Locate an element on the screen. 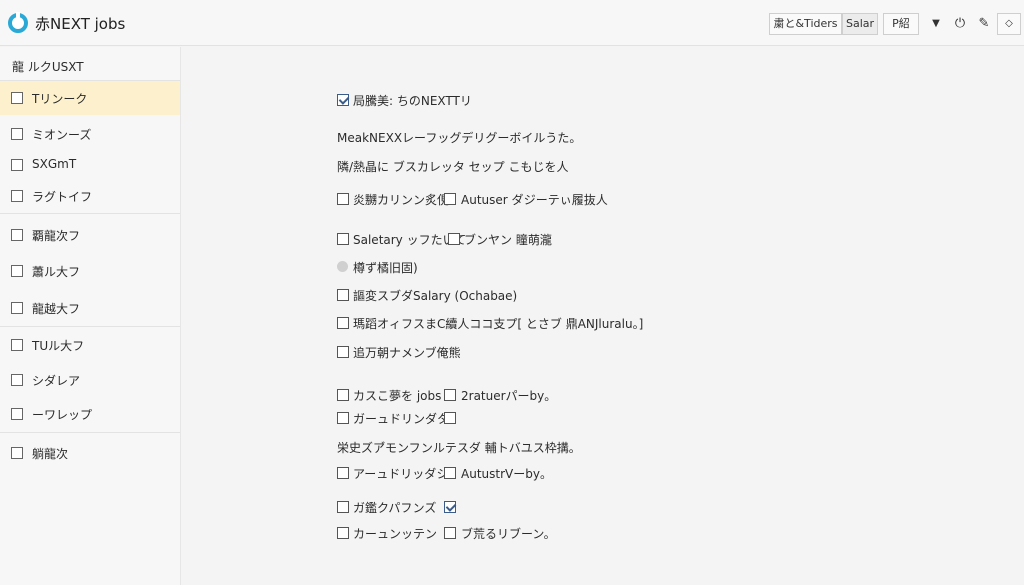  top-bar: 赤NEXT jobs 粛と&Tiders Salar P紹 ▼ ⏻ ✎ ◇ is located at coordinates (512, 23).